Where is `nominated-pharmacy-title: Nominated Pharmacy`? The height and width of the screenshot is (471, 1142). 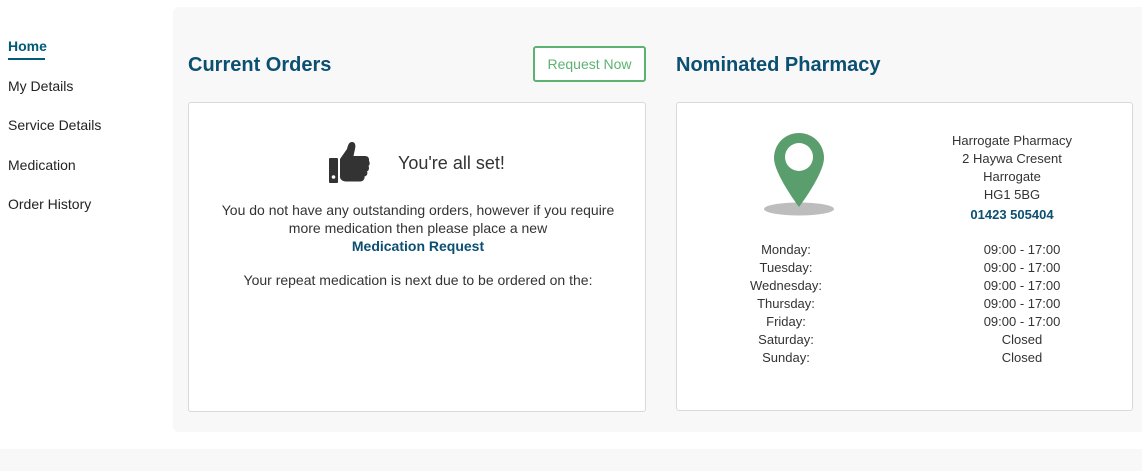 nominated-pharmacy-title: Nominated Pharmacy is located at coordinates (778, 65).